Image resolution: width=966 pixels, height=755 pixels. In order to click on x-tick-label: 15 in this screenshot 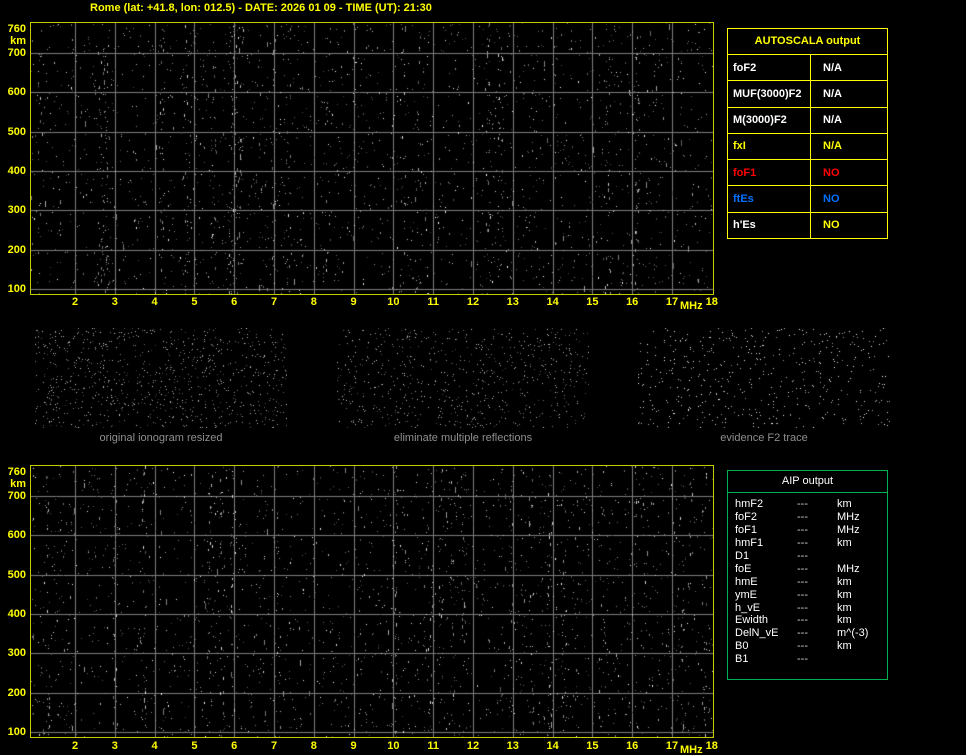, I will do `click(592, 746)`.